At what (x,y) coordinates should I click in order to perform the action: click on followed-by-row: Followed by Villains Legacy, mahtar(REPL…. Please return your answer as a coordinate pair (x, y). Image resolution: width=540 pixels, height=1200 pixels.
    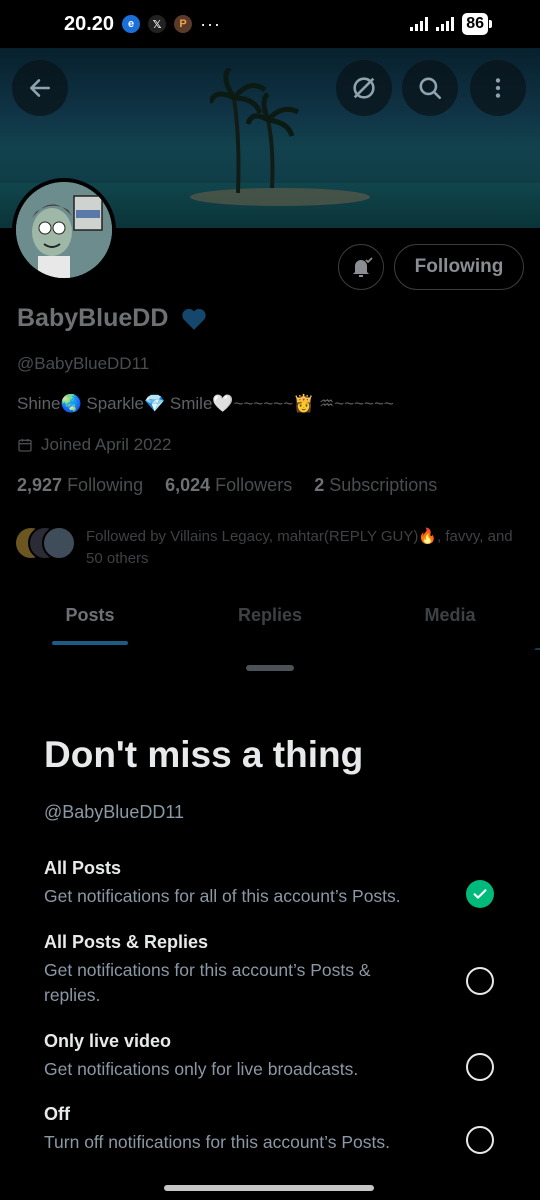
    Looking at the image, I should click on (265, 548).